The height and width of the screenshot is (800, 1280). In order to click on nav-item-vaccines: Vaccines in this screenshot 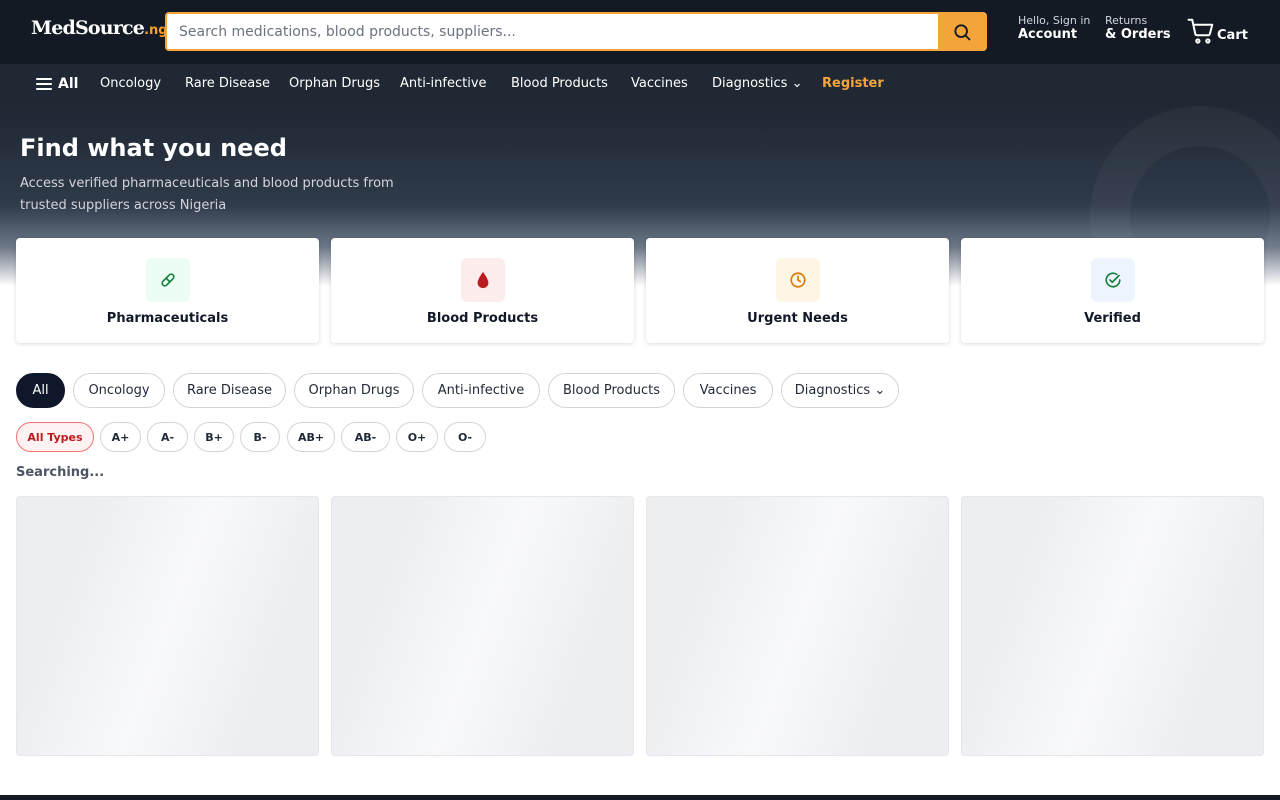, I will do `click(659, 83)`.